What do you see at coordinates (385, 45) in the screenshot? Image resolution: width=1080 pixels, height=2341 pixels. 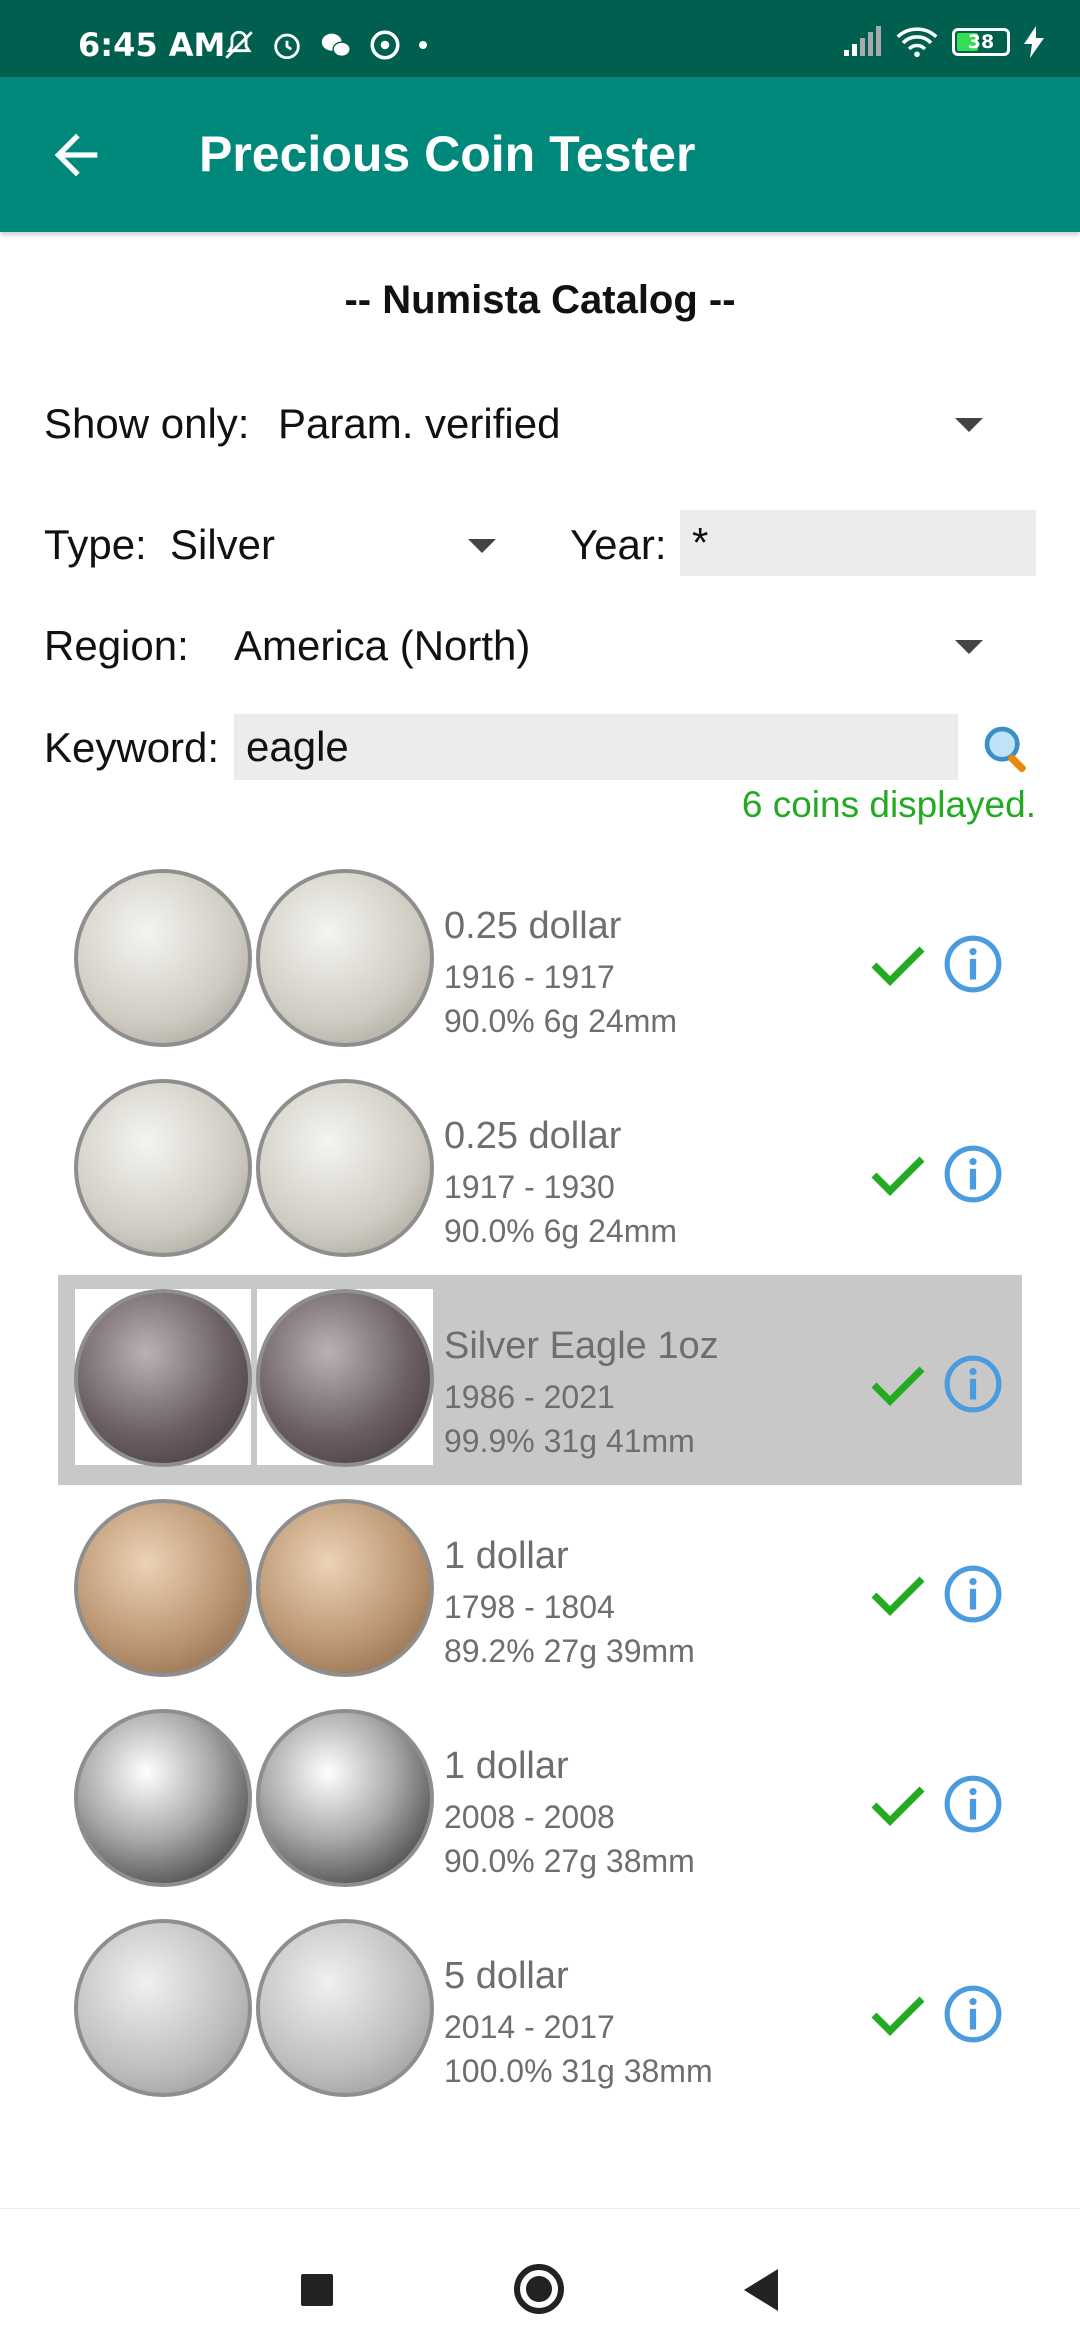 I see `vpn-icon` at bounding box center [385, 45].